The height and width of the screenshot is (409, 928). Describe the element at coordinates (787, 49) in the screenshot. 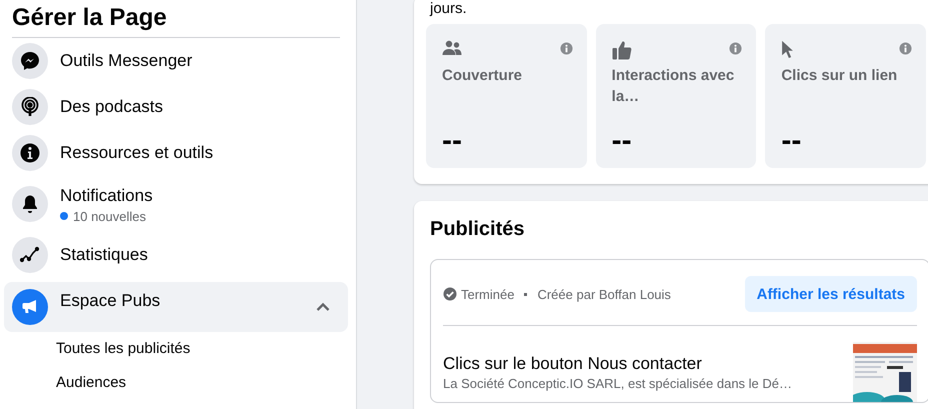

I see `cursor-icon` at that location.